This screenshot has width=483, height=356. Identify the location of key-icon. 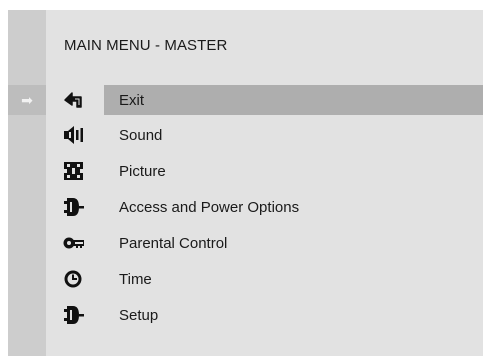
(74, 243).